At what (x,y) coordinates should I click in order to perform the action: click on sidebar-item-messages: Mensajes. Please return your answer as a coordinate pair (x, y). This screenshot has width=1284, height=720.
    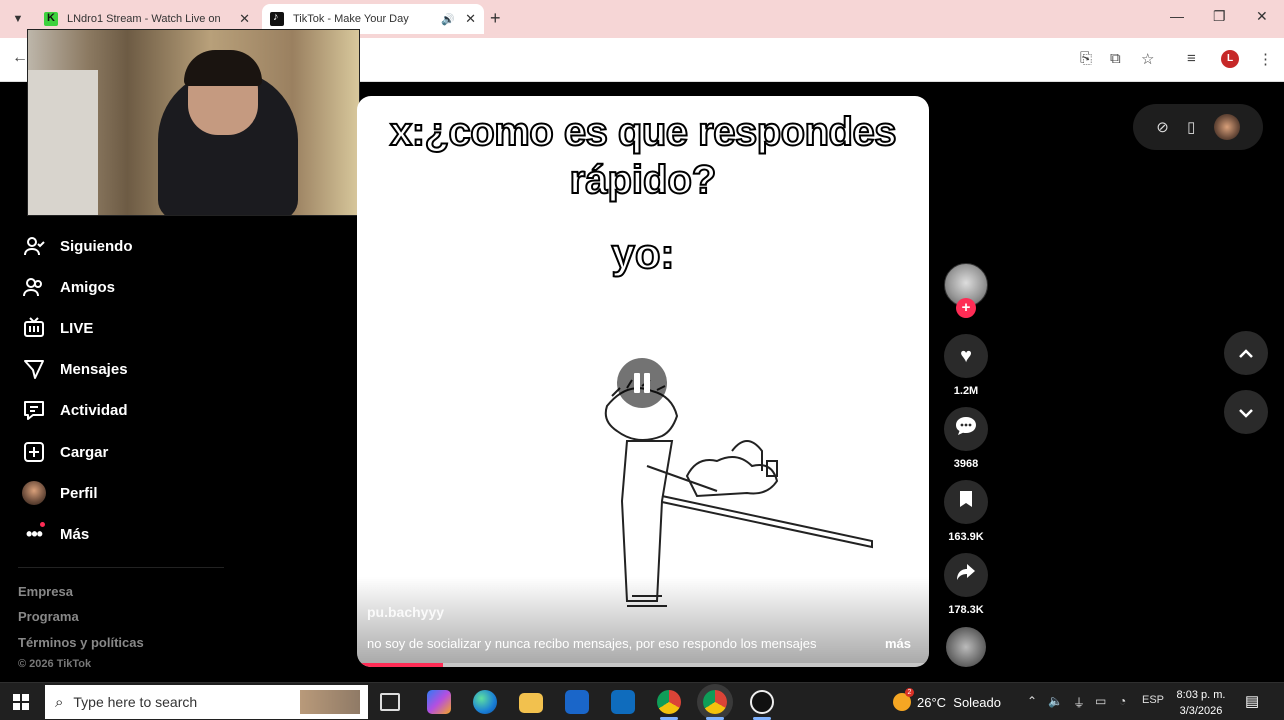
    Looking at the image, I should click on (75, 369).